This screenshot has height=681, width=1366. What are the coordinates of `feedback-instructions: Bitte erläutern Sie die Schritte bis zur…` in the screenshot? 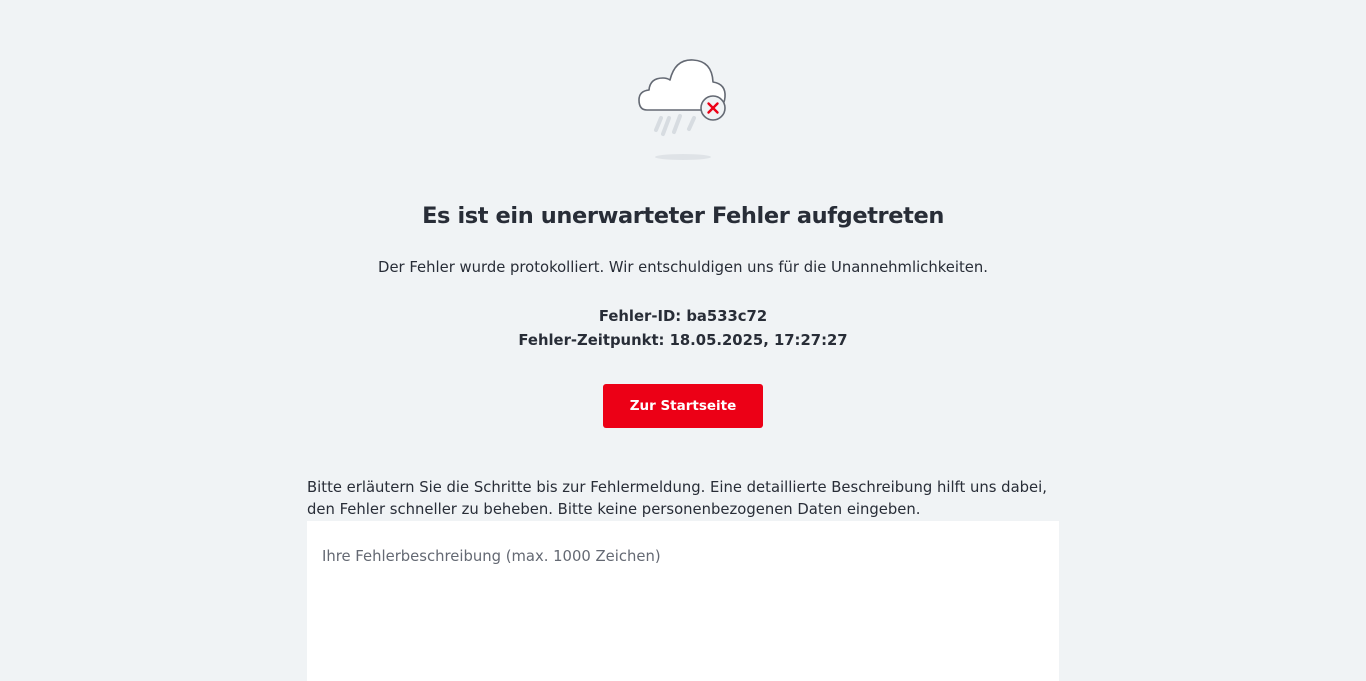 It's located at (677, 498).